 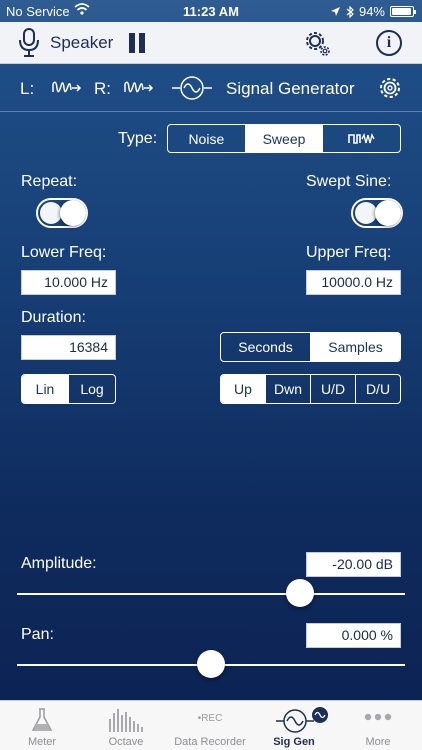 I want to click on direction-down-up-option: D/U, so click(x=377, y=389).